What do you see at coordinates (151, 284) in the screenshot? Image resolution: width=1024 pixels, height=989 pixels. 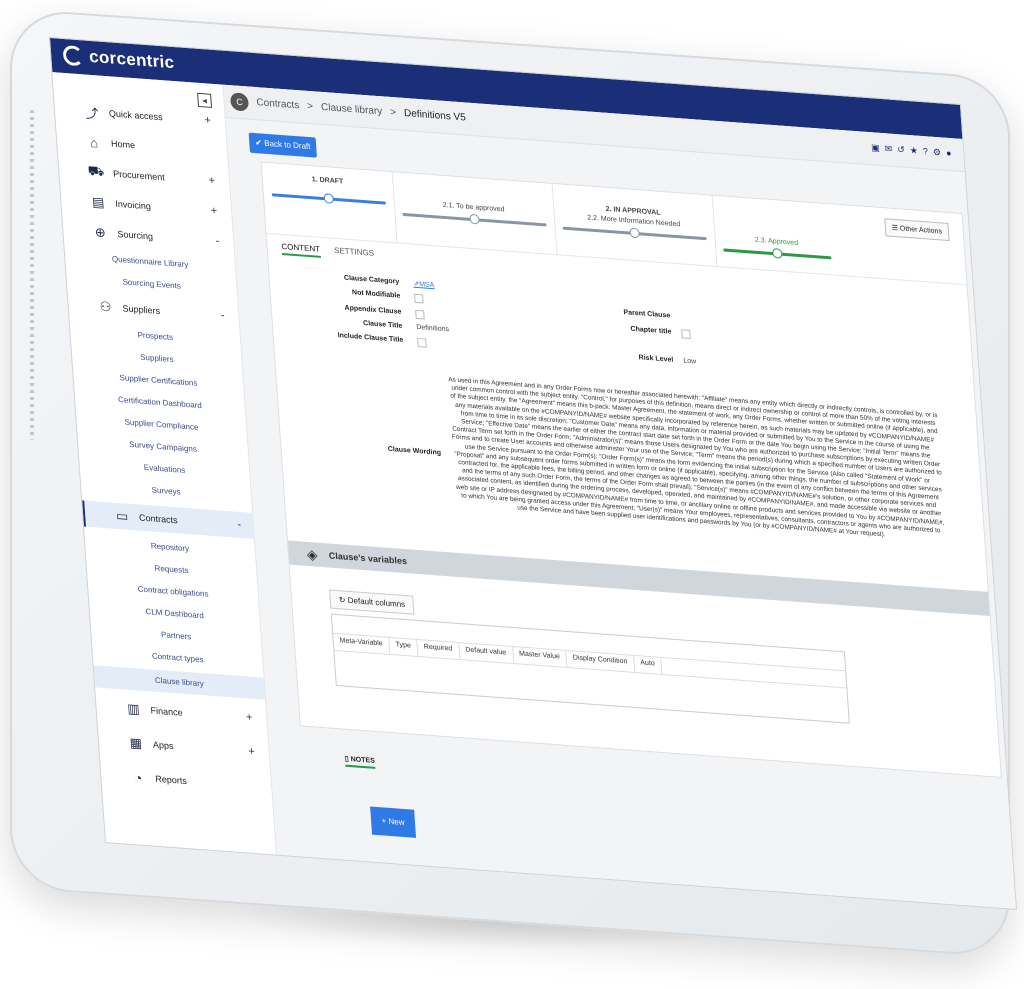 I see `sidebar-subitem-sourcing-events: Sourcing Events` at bounding box center [151, 284].